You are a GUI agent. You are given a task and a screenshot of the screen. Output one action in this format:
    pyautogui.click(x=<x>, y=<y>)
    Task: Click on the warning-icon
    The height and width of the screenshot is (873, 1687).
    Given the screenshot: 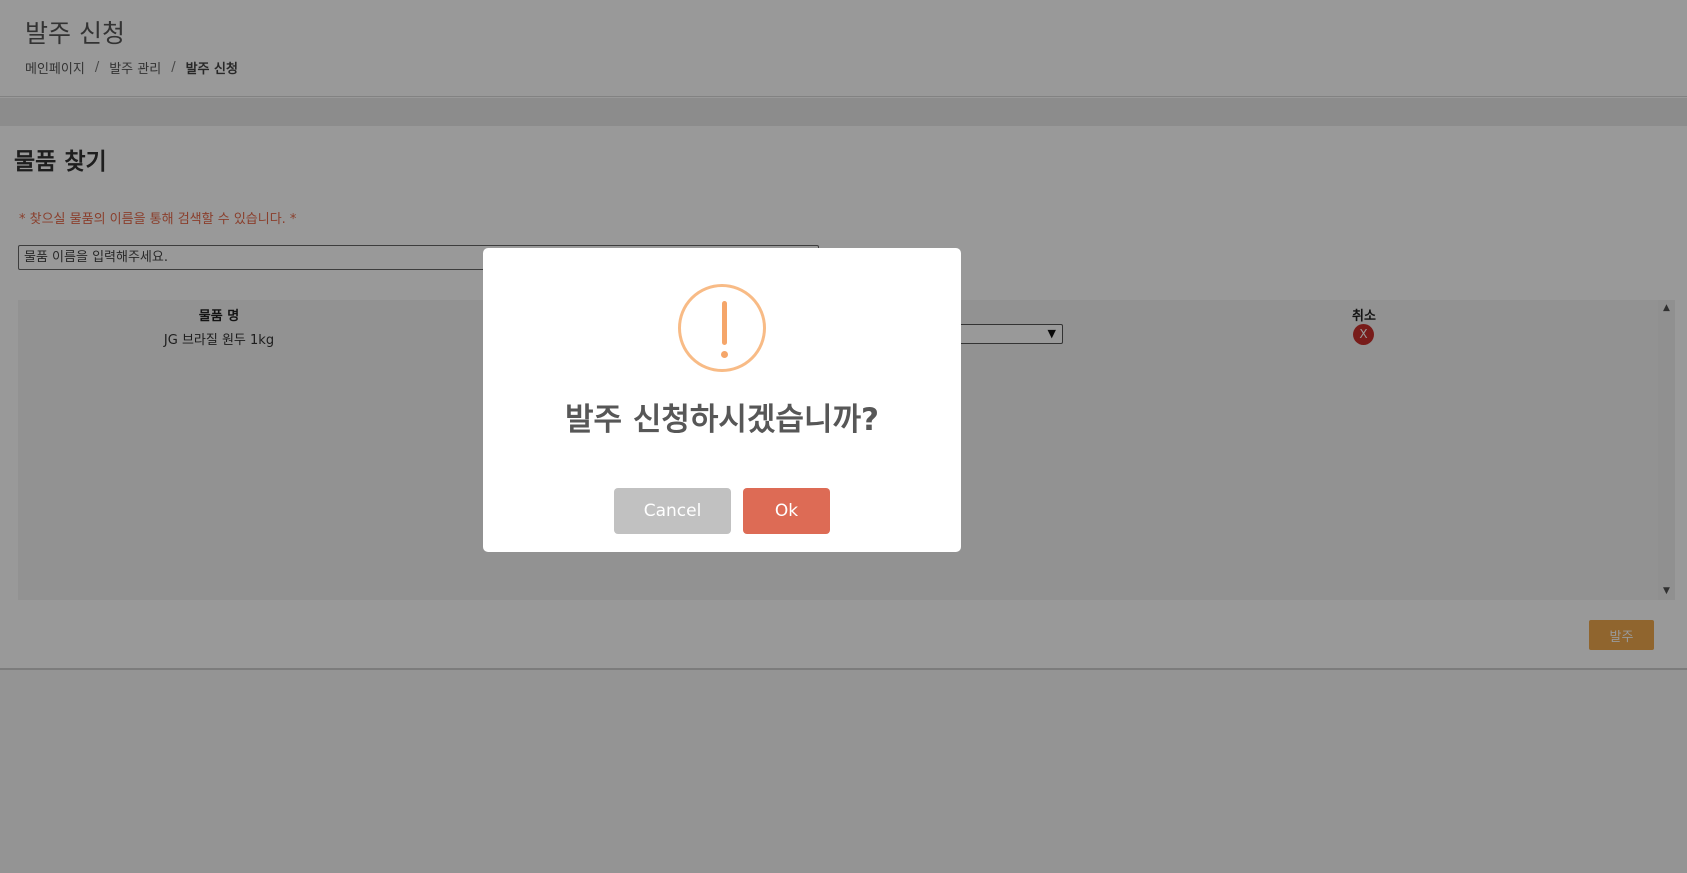 What is the action you would take?
    pyautogui.click(x=722, y=328)
    